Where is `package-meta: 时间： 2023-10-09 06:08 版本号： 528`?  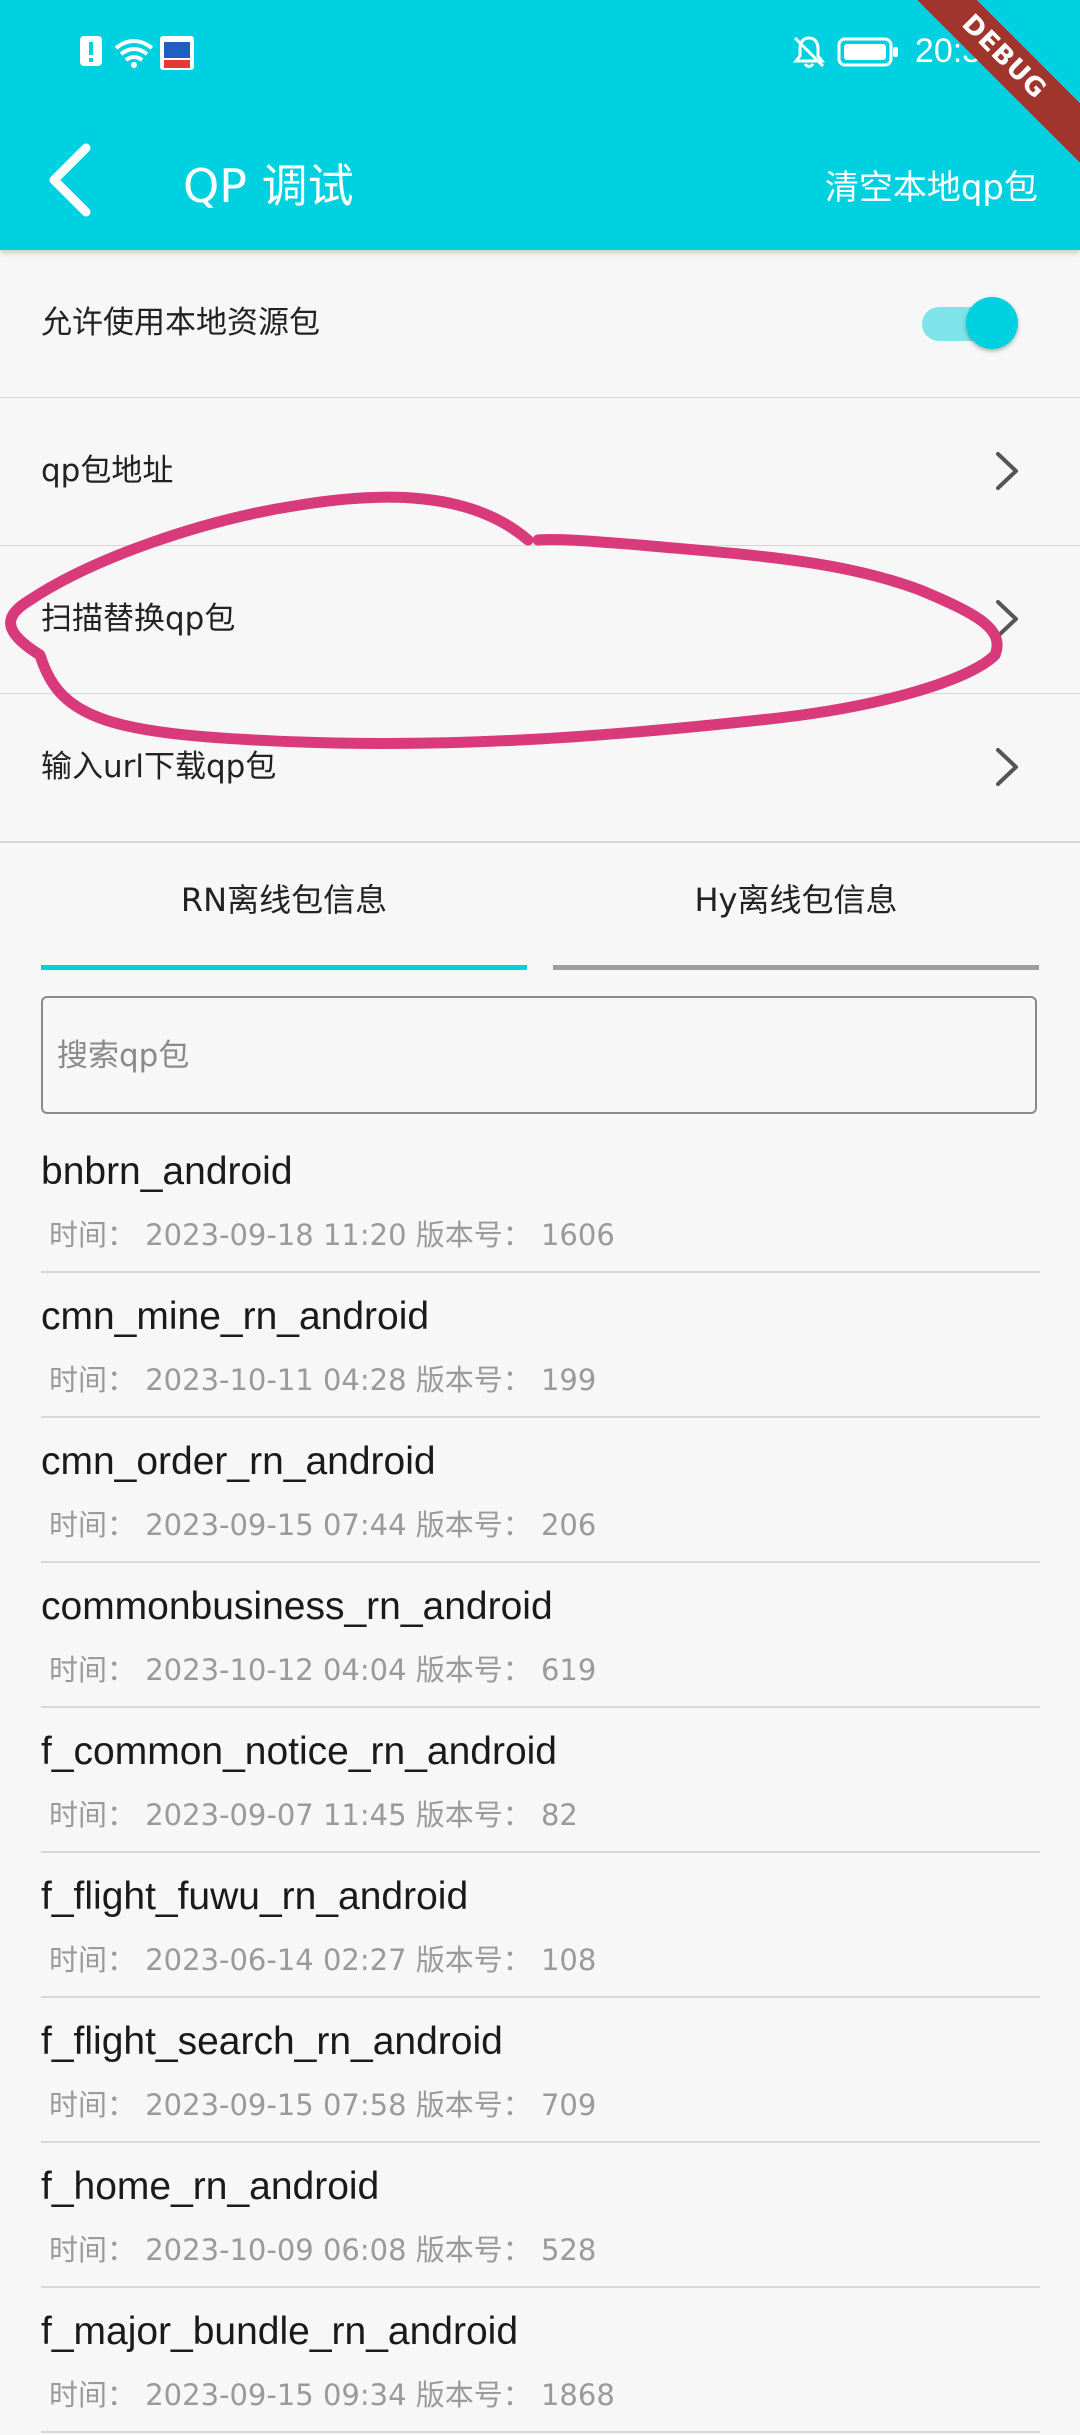 package-meta: 时间： 2023-10-09 06:08 版本号： 528 is located at coordinates (323, 2250).